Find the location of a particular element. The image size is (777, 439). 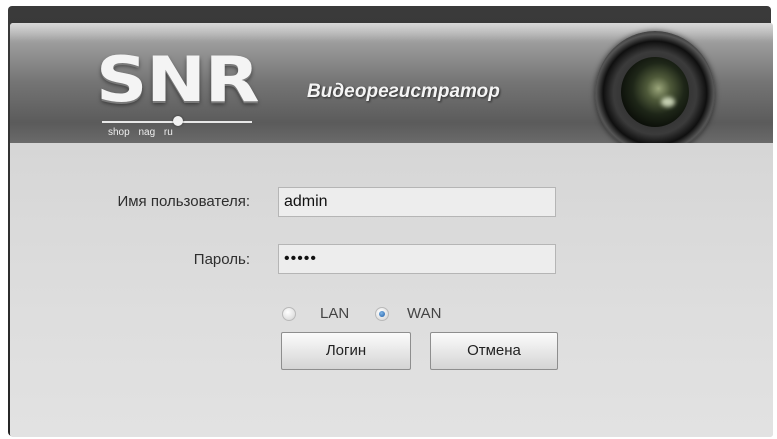

lens-glint is located at coordinates (668, 102).